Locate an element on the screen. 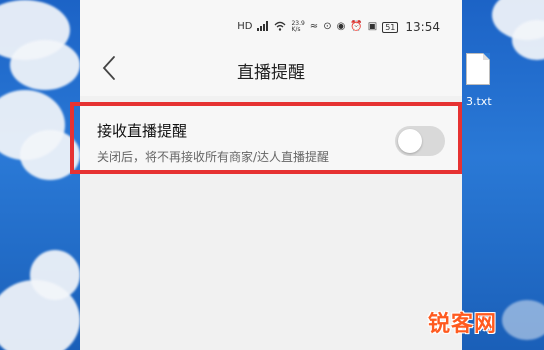 The image size is (544, 350). live-reminder-toggle is located at coordinates (420, 141).